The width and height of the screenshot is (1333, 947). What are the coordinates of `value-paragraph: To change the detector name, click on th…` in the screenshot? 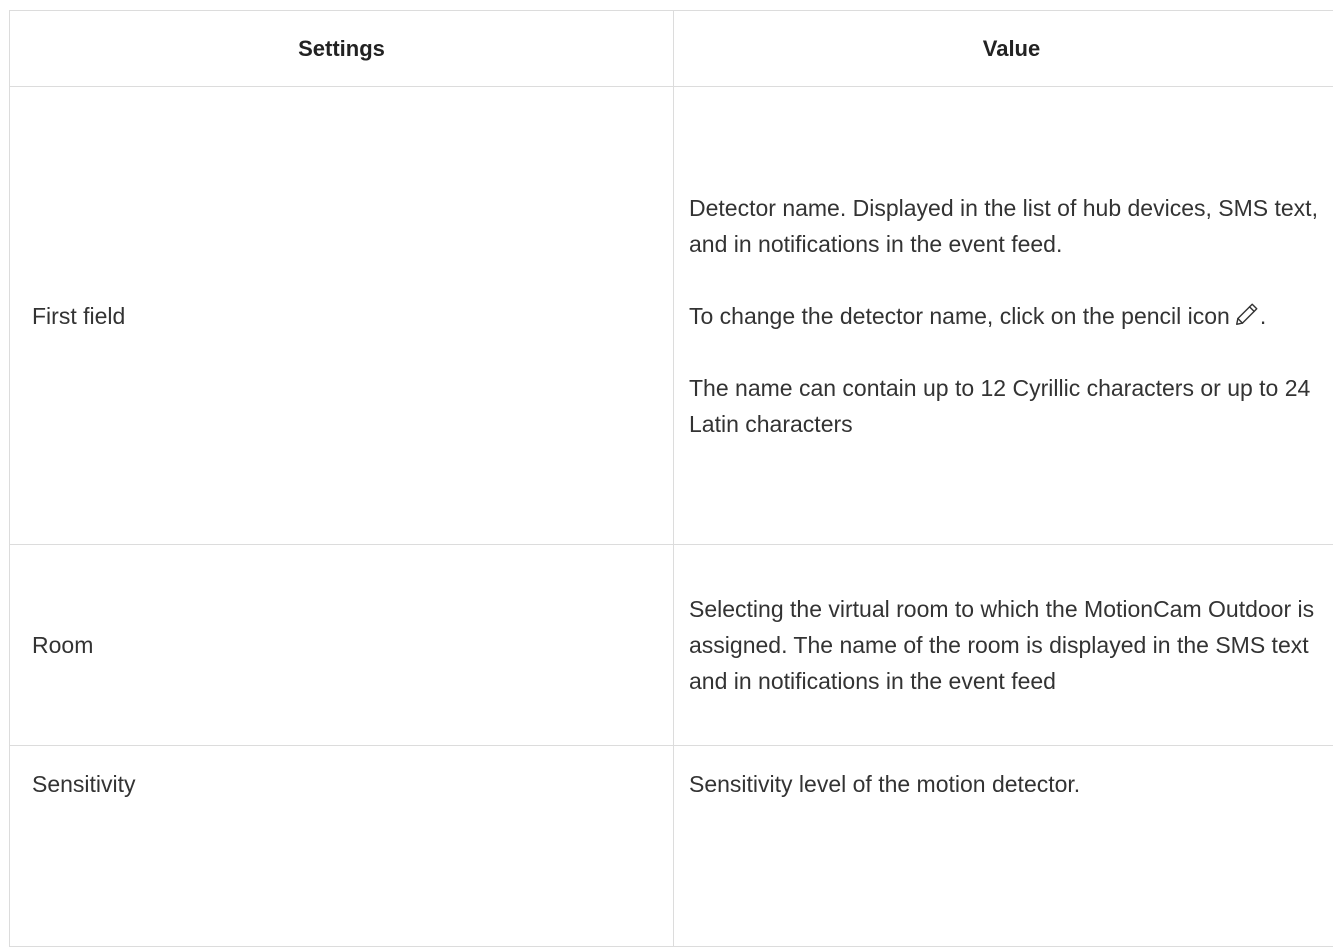 It's located at (1011, 316).